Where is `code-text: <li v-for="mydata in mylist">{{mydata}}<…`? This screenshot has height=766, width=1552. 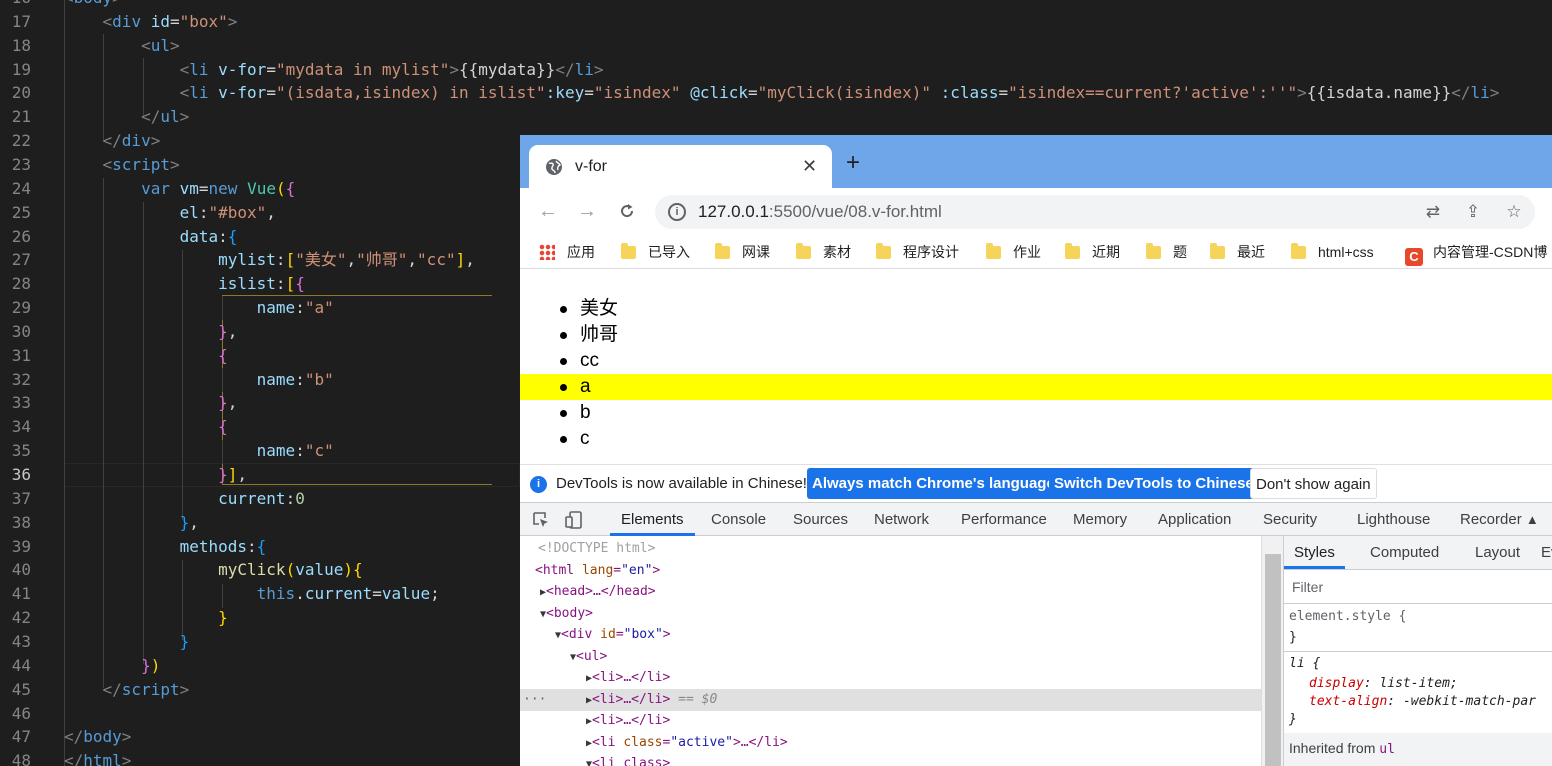 code-text: <li v-for="mydata in mylist">{{mydata}}<… is located at coordinates (391, 69).